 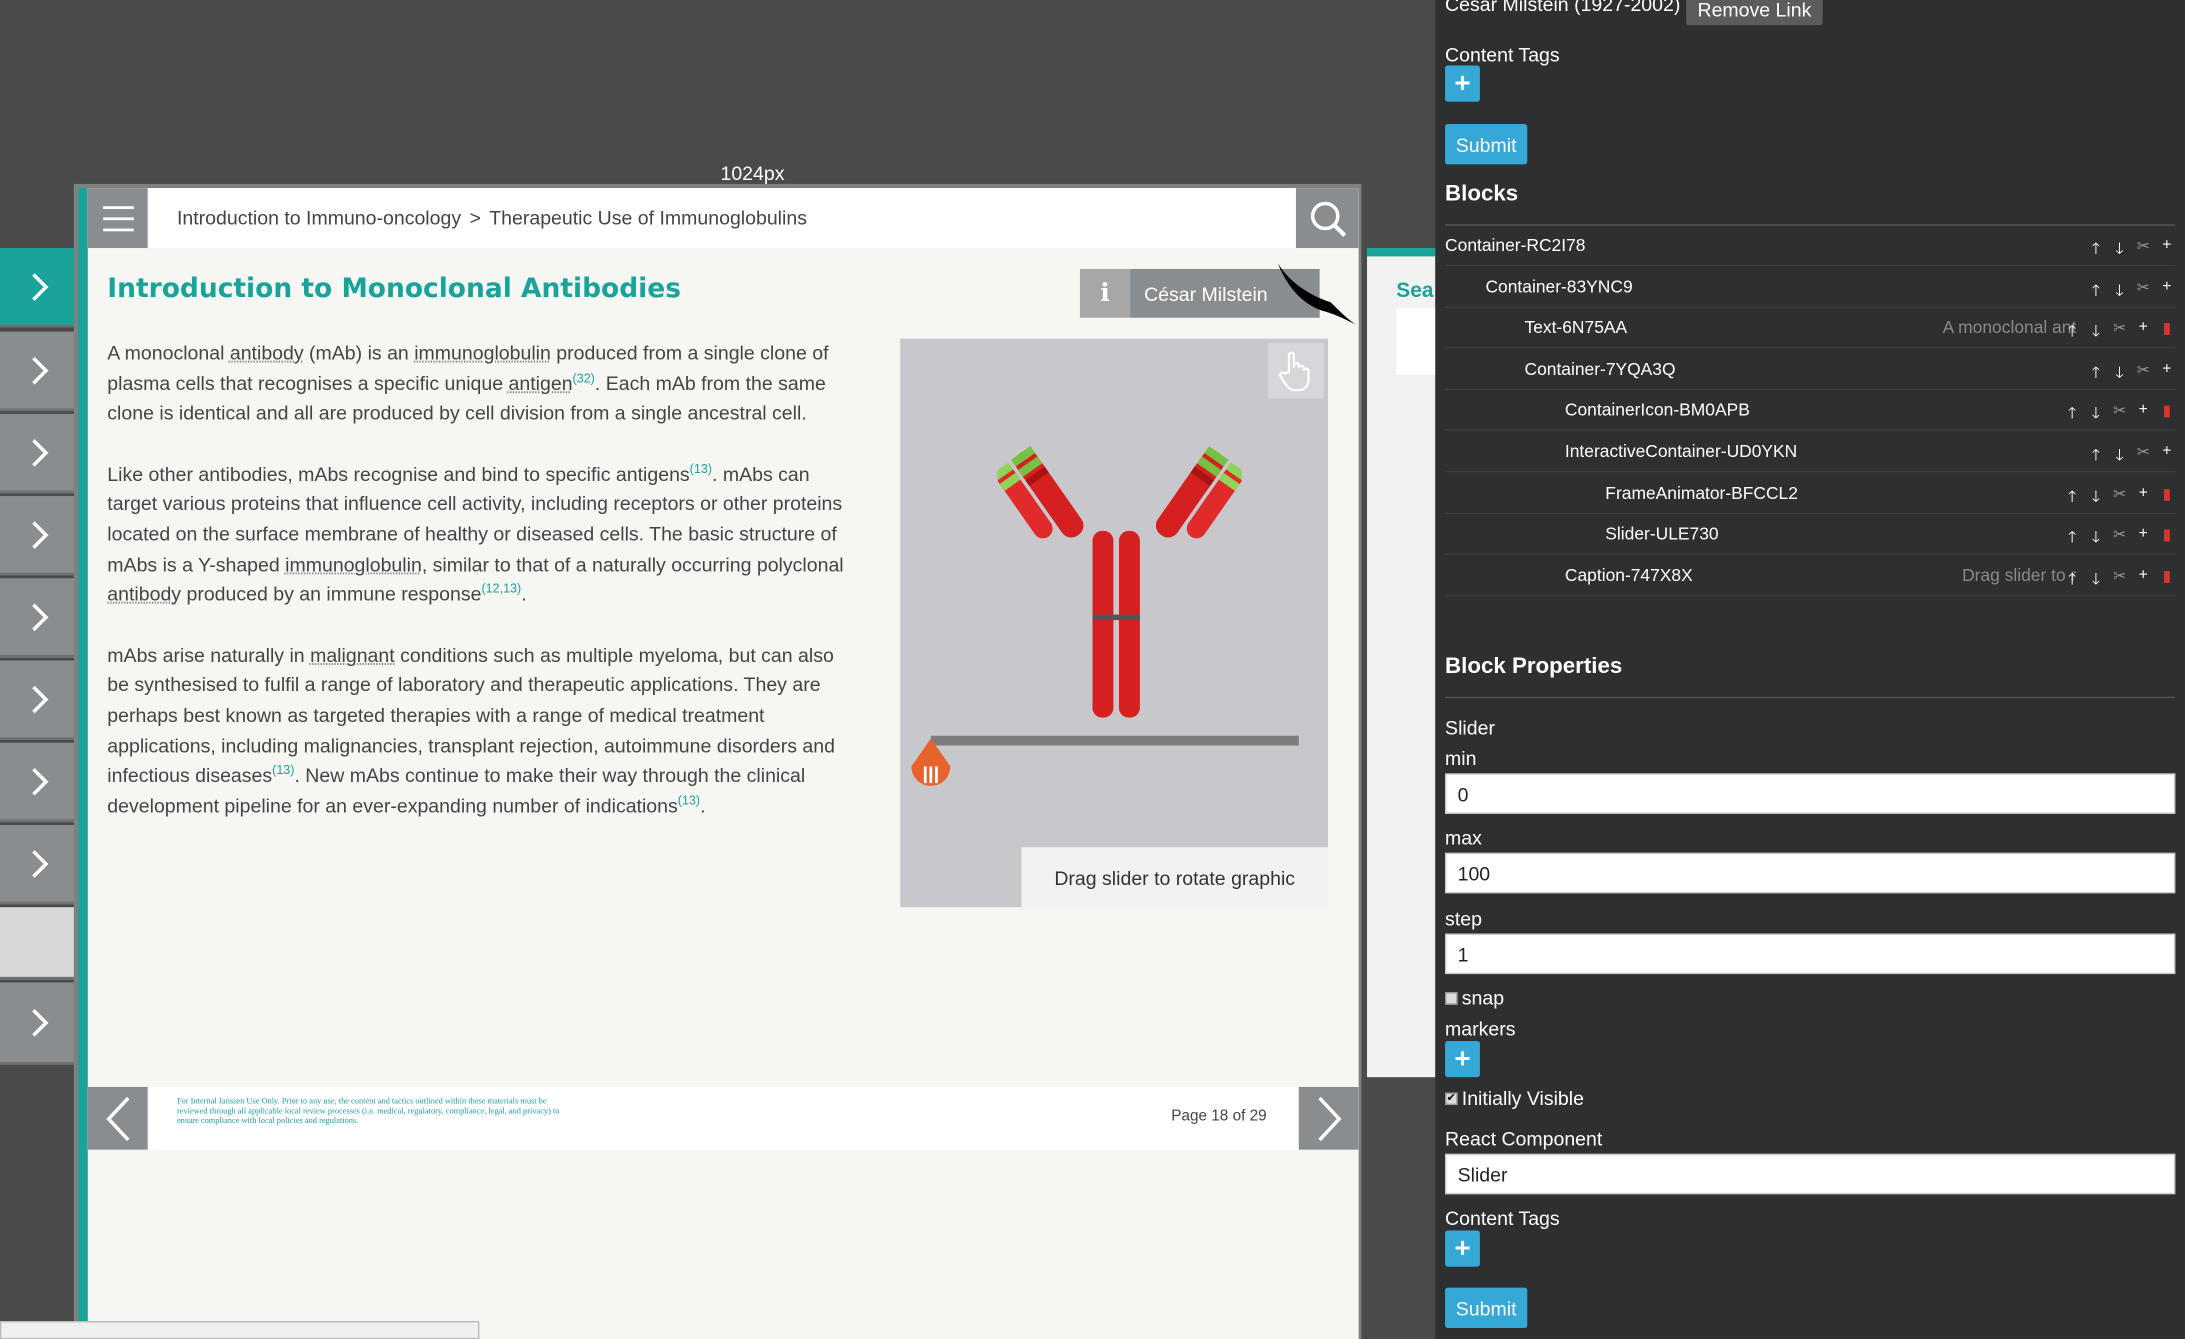 What do you see at coordinates (1810, 410) in the screenshot?
I see `block-row: ContainerIcon-BM0APB 🡑 🡓 ✂ + ▮` at bounding box center [1810, 410].